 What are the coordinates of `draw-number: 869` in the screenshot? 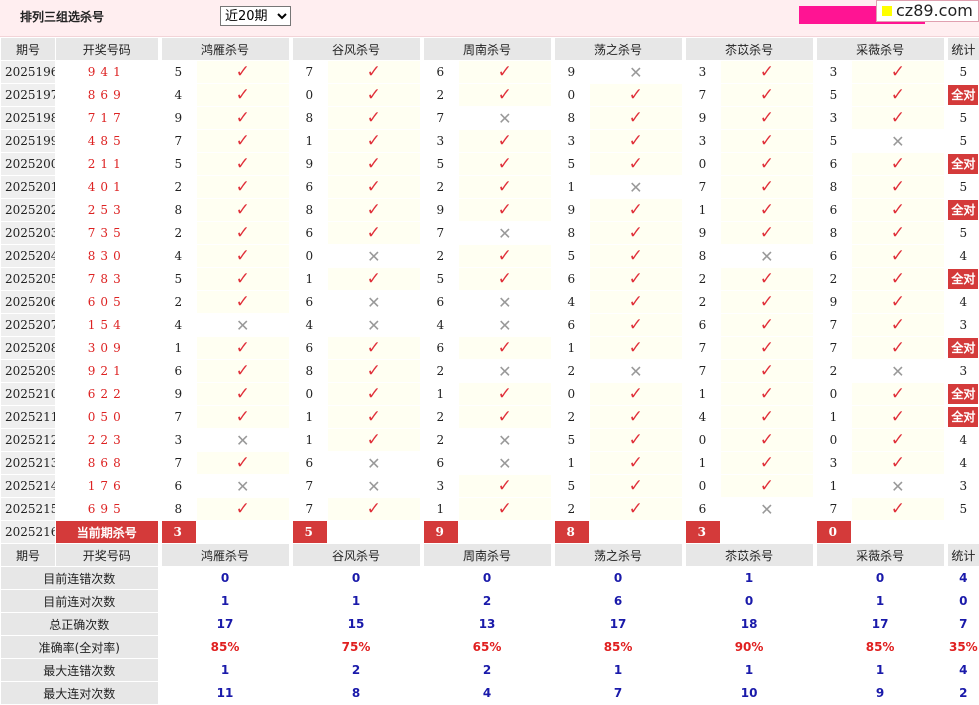 It's located at (108, 95).